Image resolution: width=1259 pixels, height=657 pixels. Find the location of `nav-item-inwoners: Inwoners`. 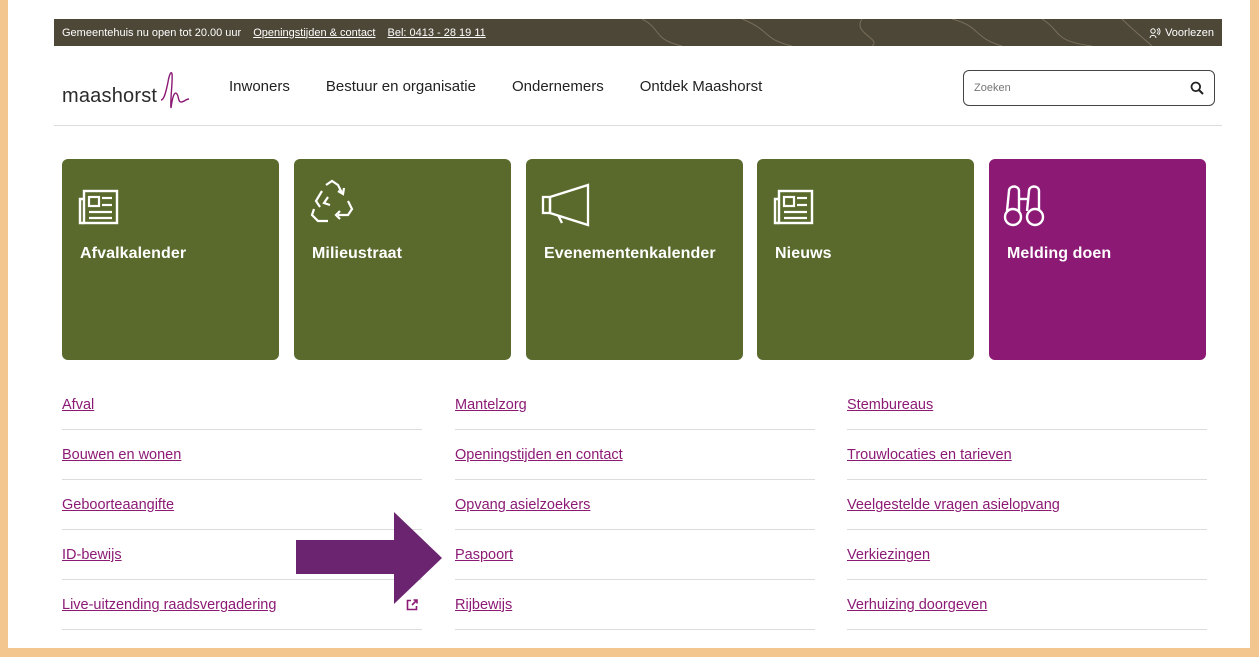

nav-item-inwoners: Inwoners is located at coordinates (259, 86).